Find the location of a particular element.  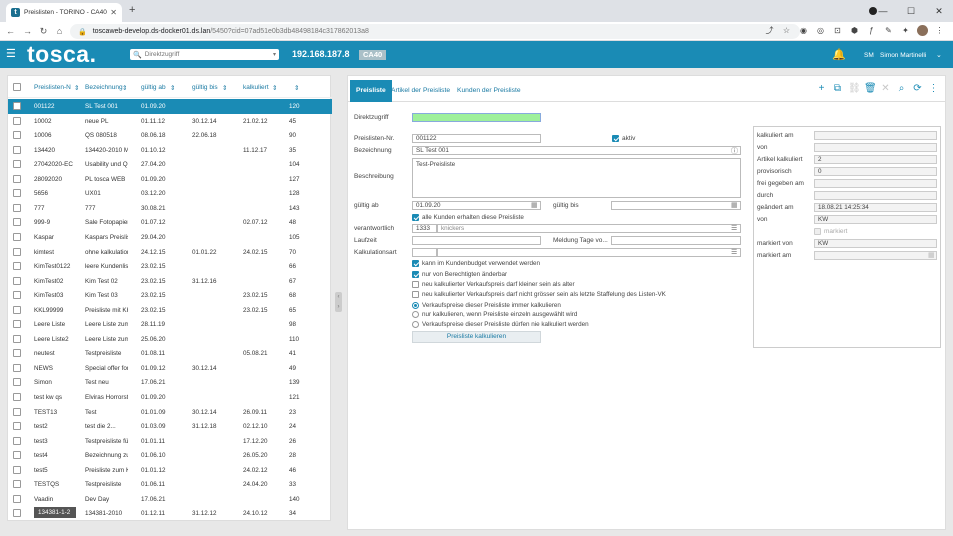

gueltig-bis-field is located at coordinates (676, 205).